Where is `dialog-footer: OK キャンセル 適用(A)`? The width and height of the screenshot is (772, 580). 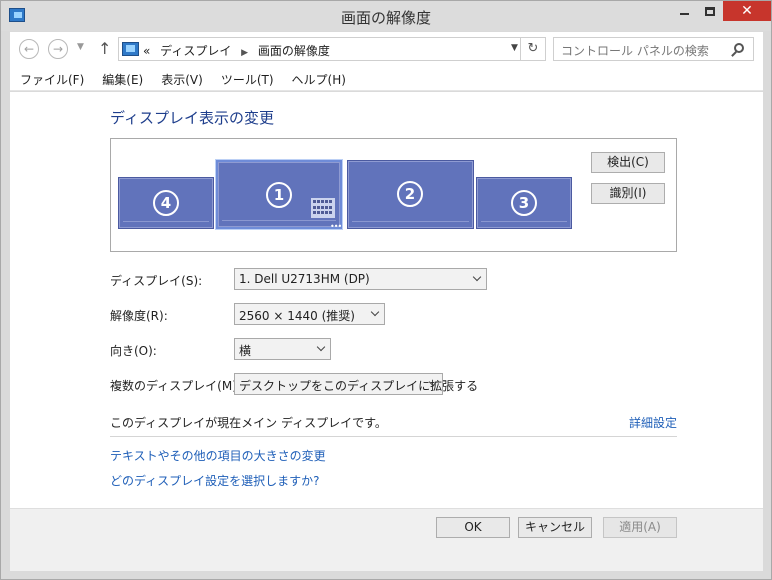
dialog-footer: OK キャンセル 適用(A) is located at coordinates (386, 539).